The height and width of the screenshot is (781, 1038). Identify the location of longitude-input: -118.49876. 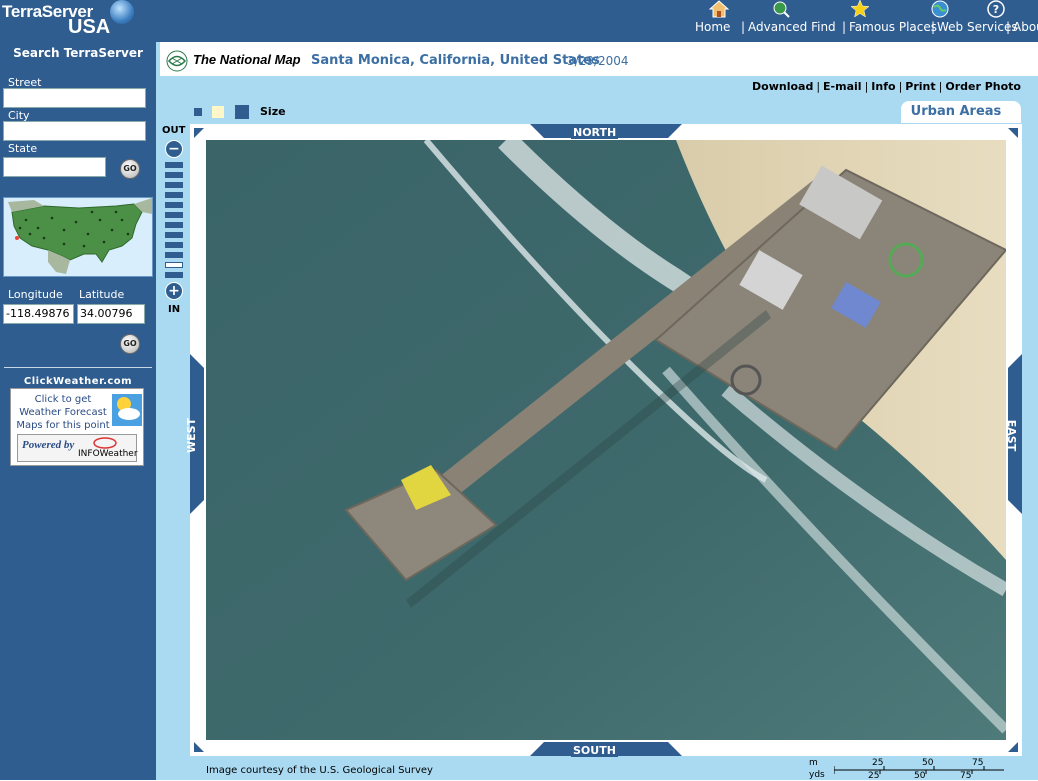
(38, 314).